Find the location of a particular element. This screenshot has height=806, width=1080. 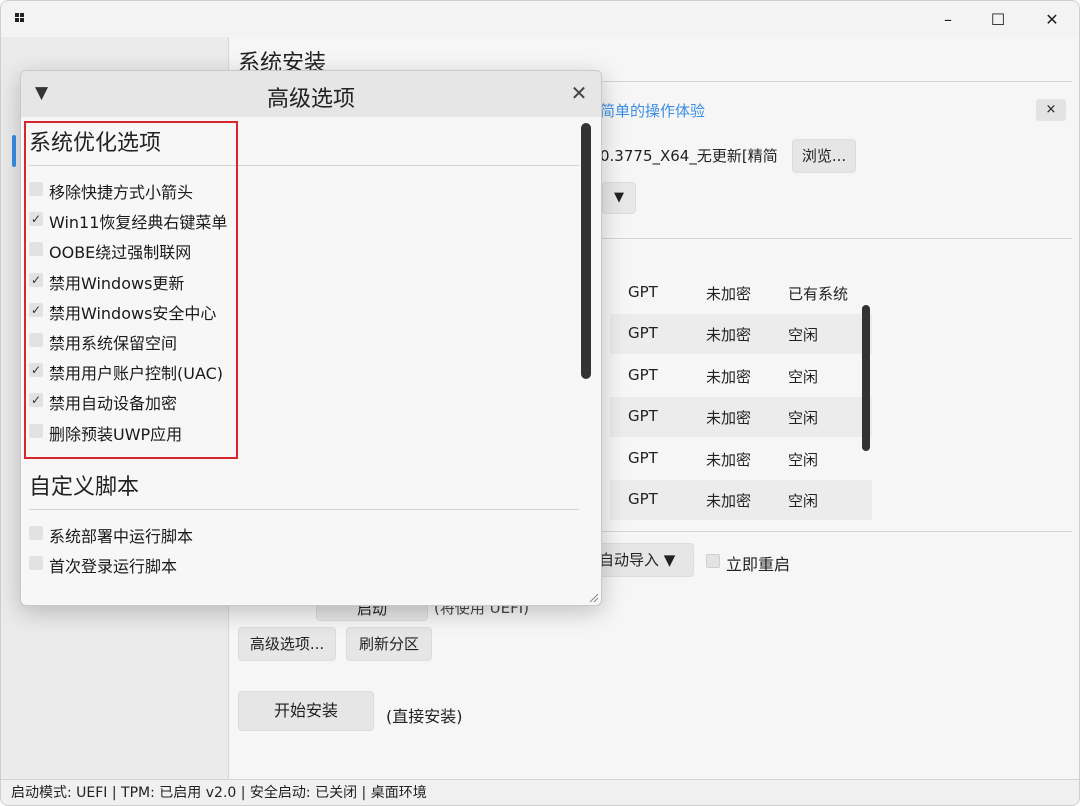

restart-checkbox is located at coordinates (713, 561).